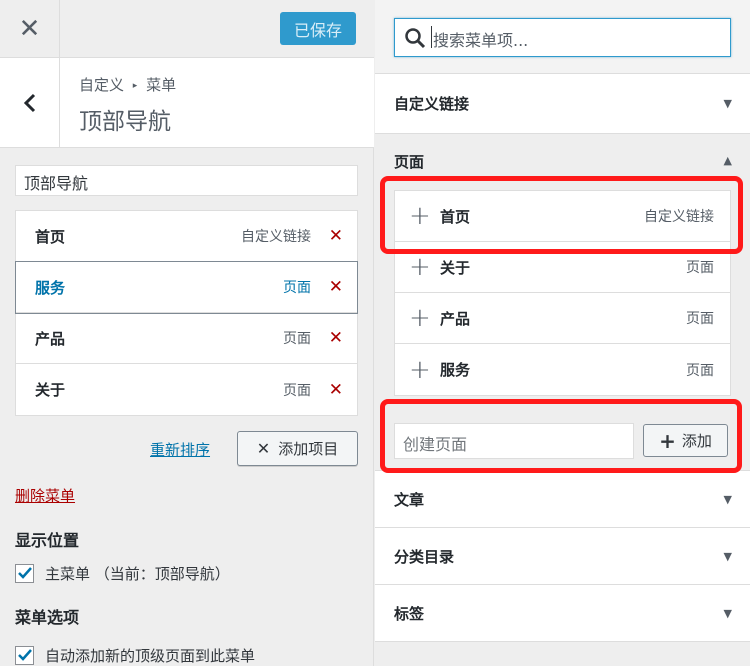 This screenshot has height=666, width=750. I want to click on menu-item-type: 自定义链接, so click(276, 237).